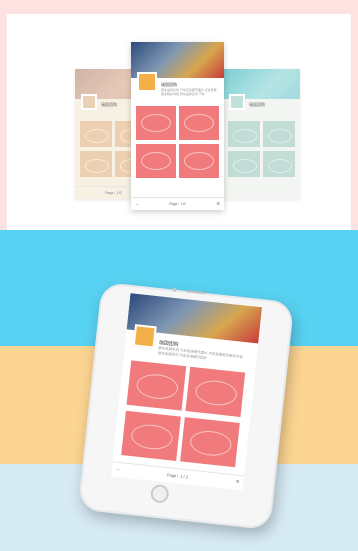 The height and width of the screenshot is (551, 358). Describe the element at coordinates (196, 292) in the screenshot. I see `speaker-icon` at that location.